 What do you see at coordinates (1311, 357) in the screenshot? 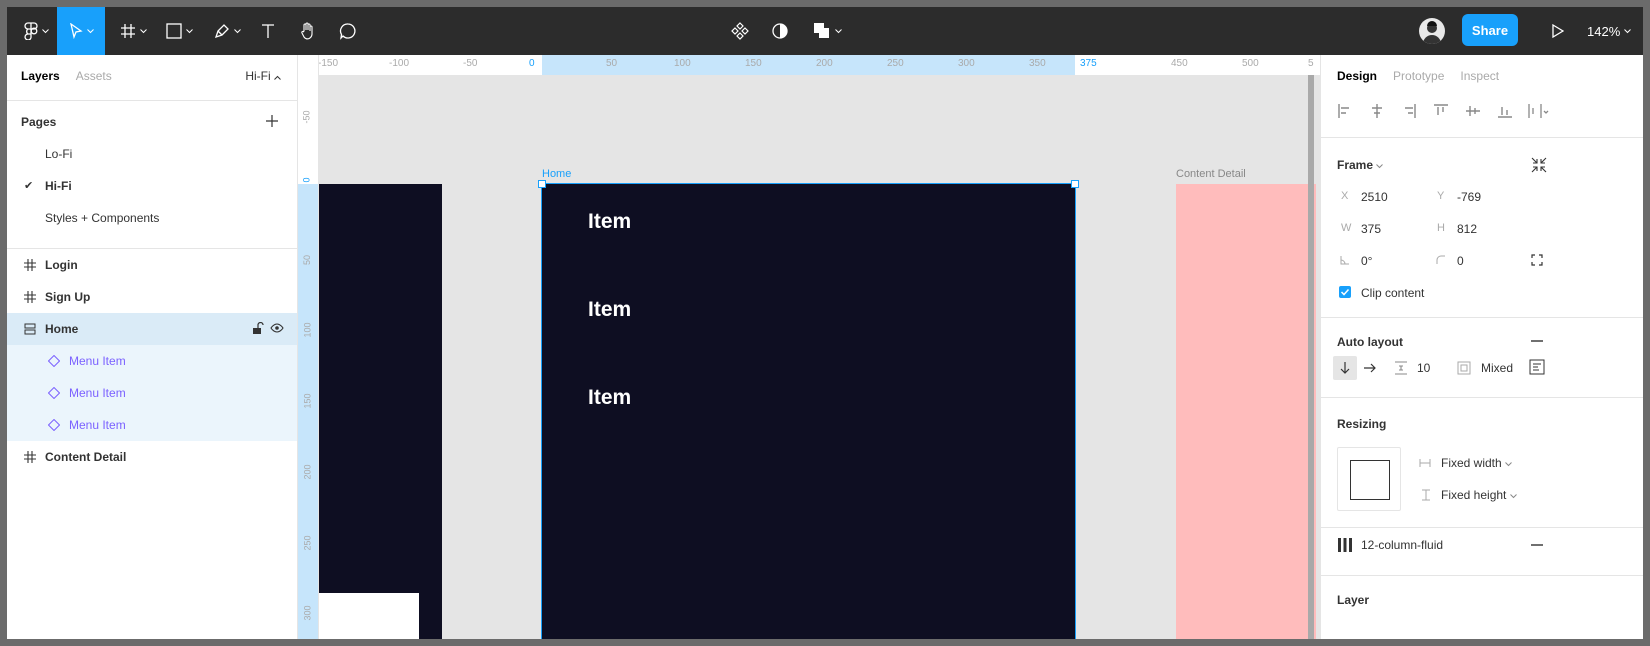
I see `canvas-scrollbar` at bounding box center [1311, 357].